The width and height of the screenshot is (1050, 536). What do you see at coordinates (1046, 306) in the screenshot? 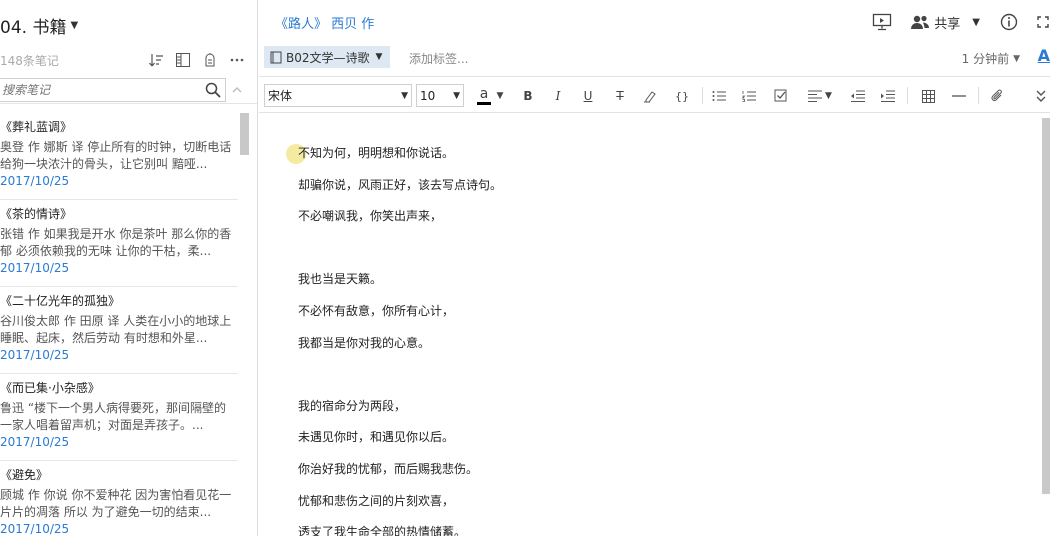
I see `editor-scrollbar` at bounding box center [1046, 306].